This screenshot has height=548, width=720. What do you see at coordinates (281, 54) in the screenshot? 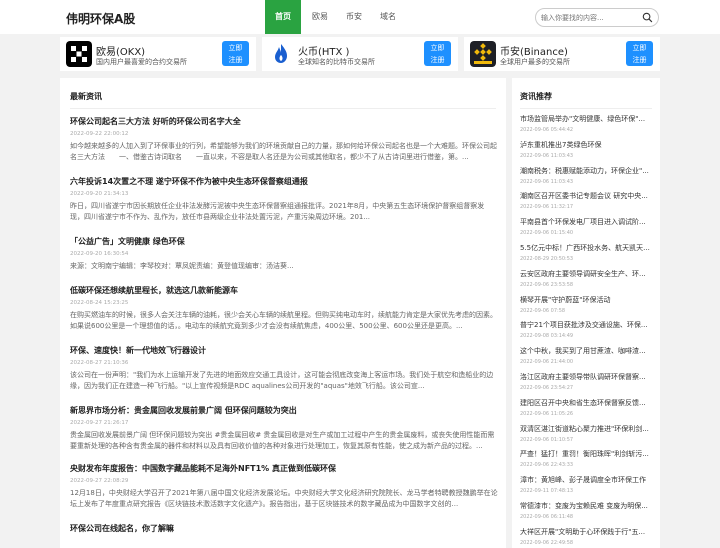
I see `htx-logo-icon` at bounding box center [281, 54].